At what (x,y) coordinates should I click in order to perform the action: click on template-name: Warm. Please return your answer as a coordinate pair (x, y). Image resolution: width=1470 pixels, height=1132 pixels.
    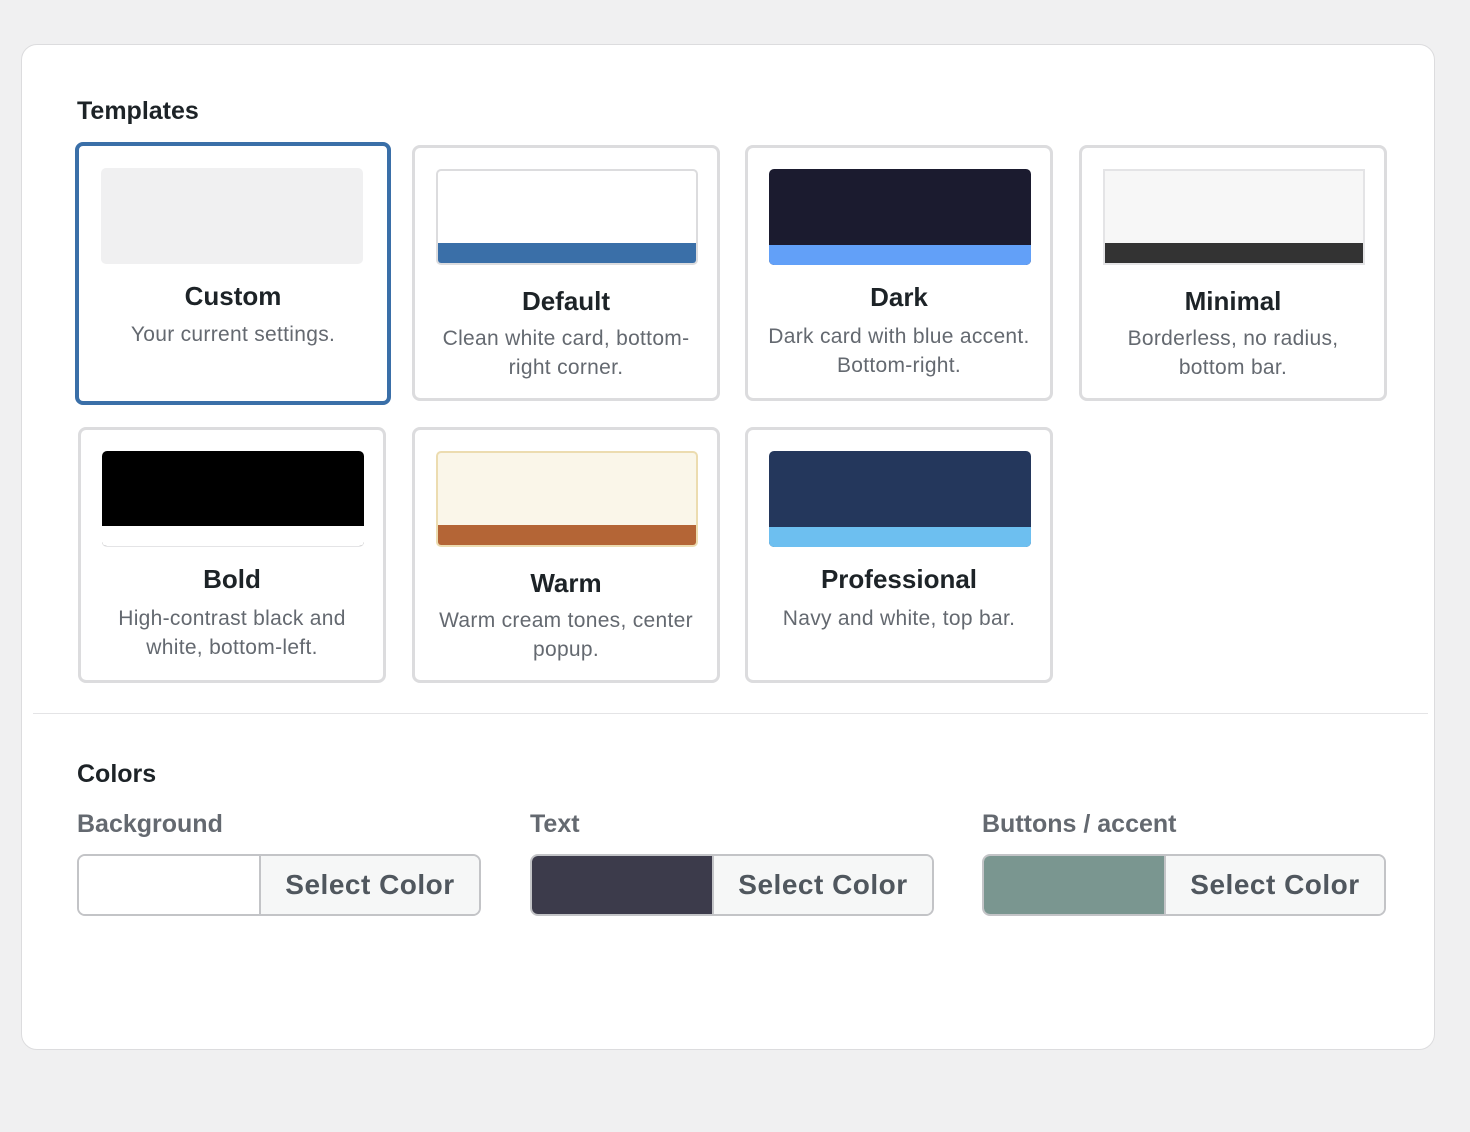
    Looking at the image, I should click on (566, 583).